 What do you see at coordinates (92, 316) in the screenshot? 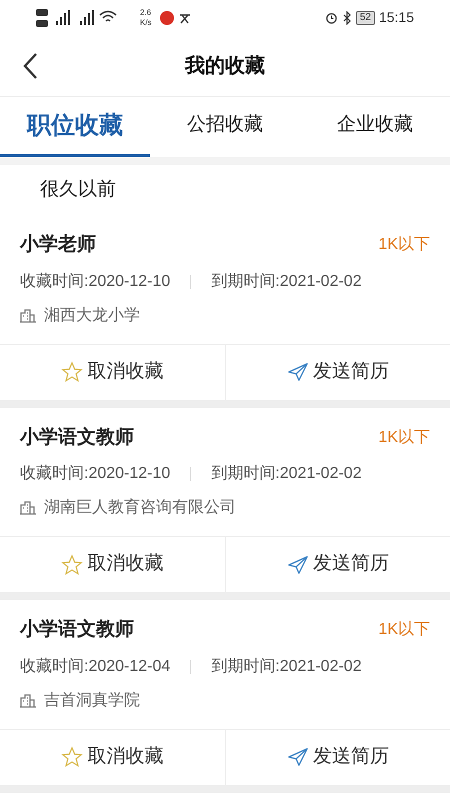
I see `company-name: 湘西大龙小学` at bounding box center [92, 316].